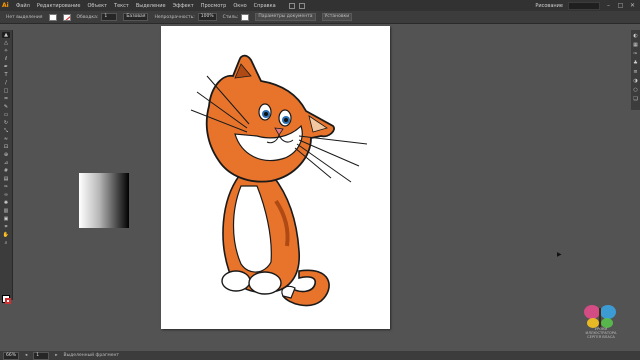 This screenshot has height=360, width=640. Describe the element at coordinates (41, 355) in the screenshot. I see `artboard-number-field: 1` at that location.